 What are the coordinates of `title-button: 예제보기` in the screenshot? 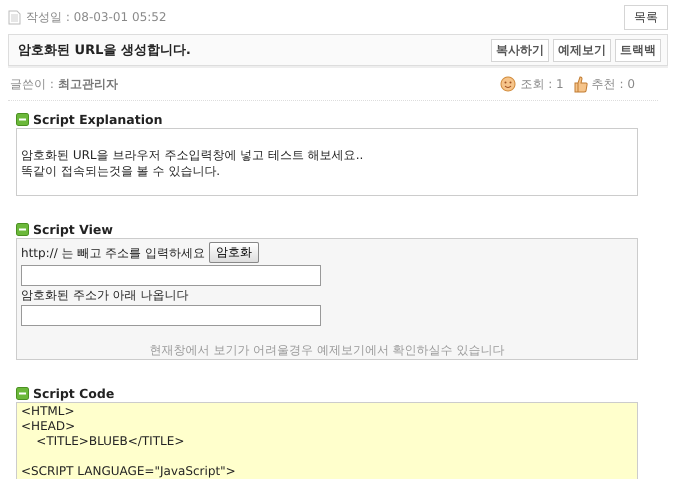 It's located at (582, 50).